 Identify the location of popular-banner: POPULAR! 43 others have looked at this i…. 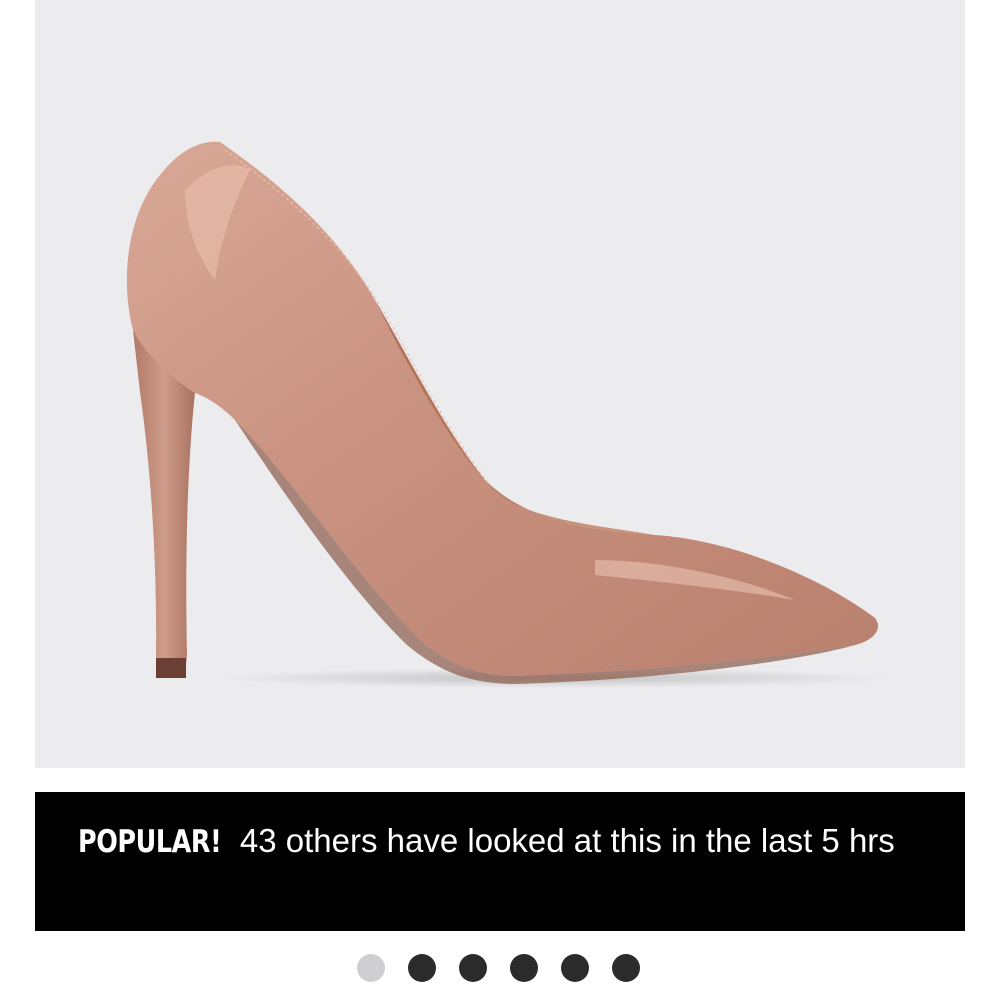
(500, 861).